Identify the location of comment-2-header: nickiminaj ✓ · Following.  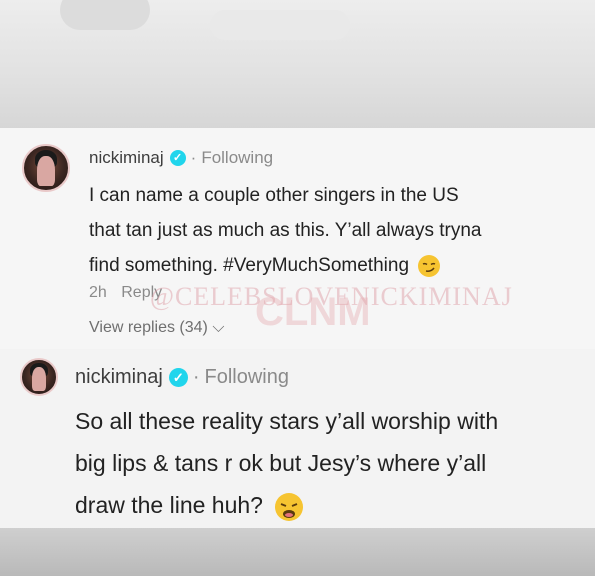
(182, 377).